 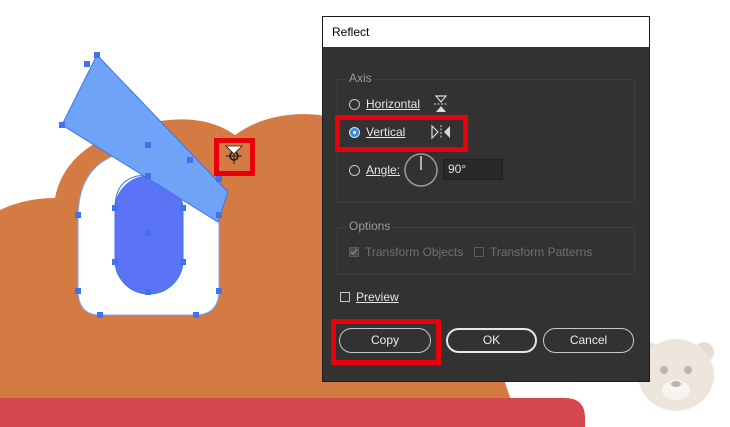 What do you see at coordinates (354, 170) in the screenshot?
I see `angle-radio` at bounding box center [354, 170].